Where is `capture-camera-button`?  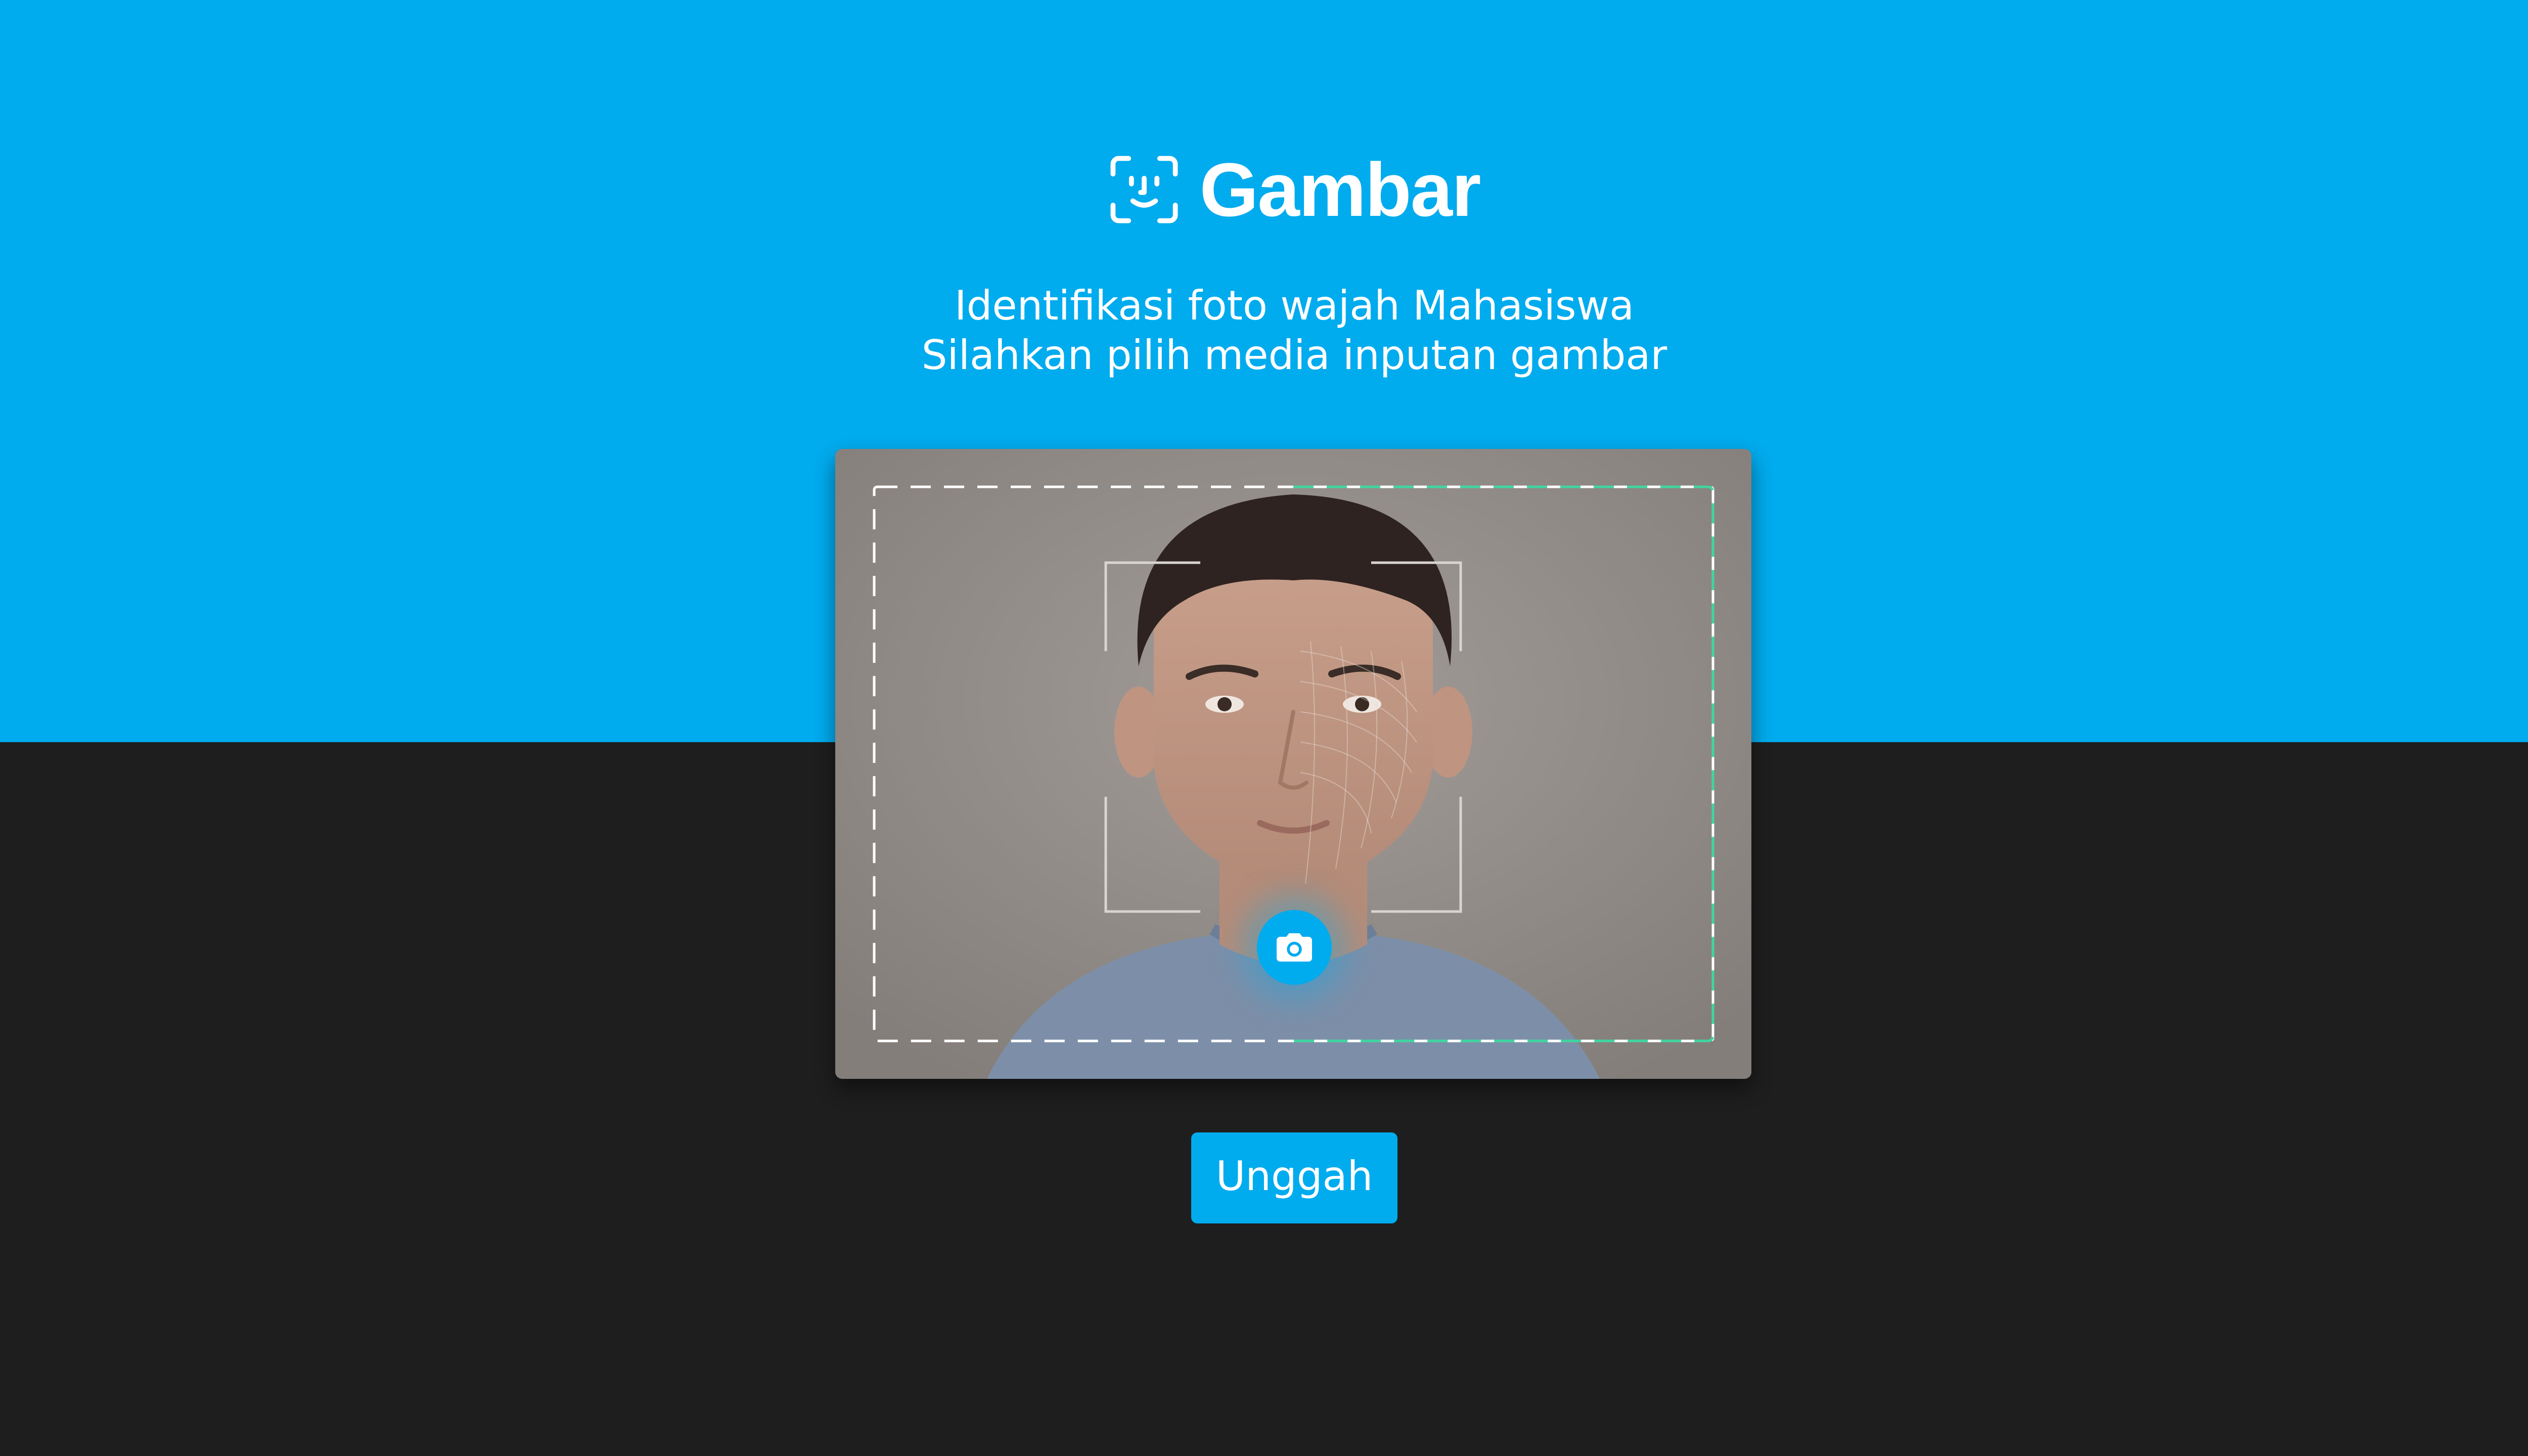
capture-camera-button is located at coordinates (1295, 947).